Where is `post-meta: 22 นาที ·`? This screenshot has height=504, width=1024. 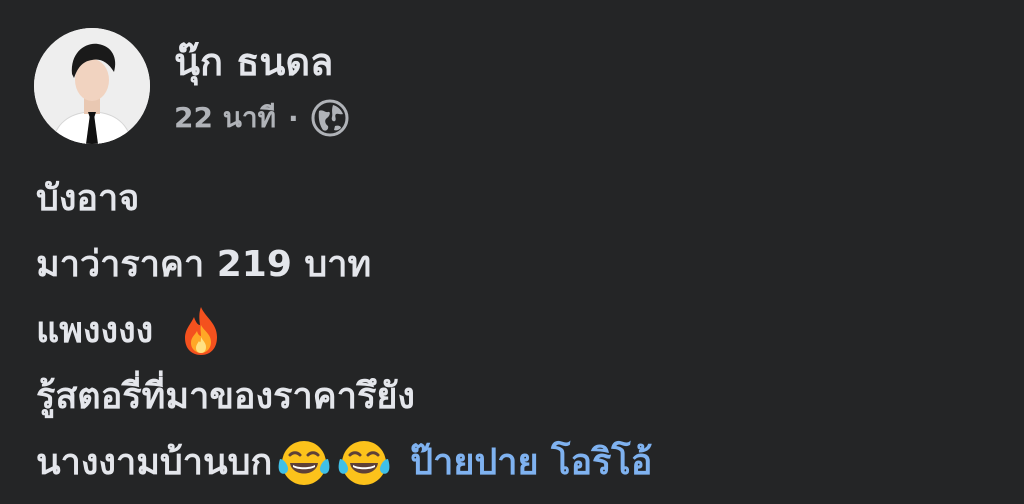
post-meta: 22 นาที · is located at coordinates (261, 118).